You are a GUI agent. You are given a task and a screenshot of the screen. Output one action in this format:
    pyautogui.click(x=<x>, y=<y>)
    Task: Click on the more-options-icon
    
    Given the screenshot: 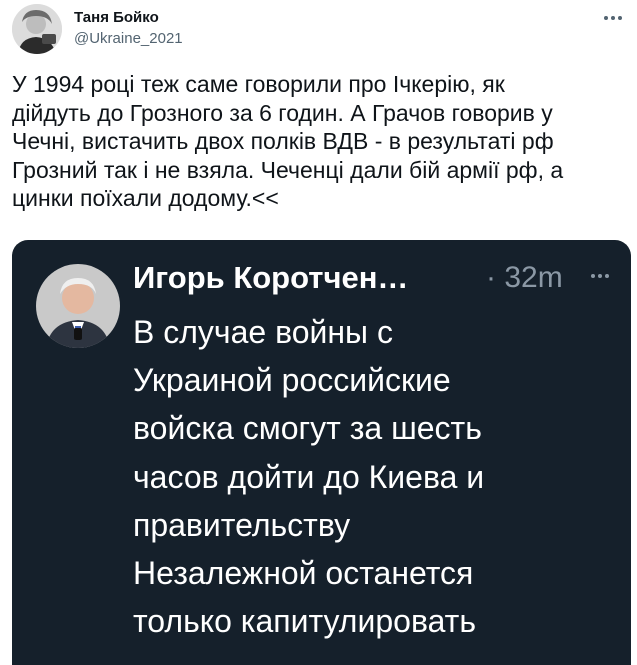 What is the action you would take?
    pyautogui.click(x=613, y=18)
    